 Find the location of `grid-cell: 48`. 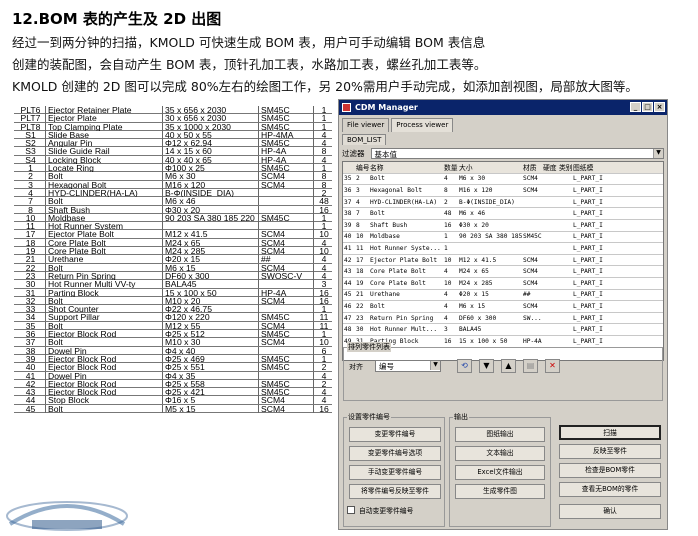

grid-cell: 48 is located at coordinates (448, 214).